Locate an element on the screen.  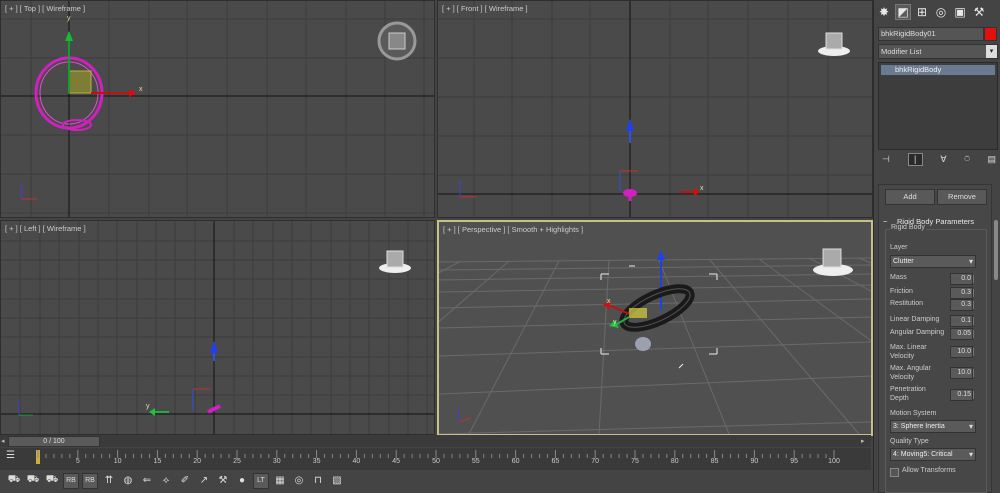
timeline-tick-label: 75 is located at coordinates (635, 461).